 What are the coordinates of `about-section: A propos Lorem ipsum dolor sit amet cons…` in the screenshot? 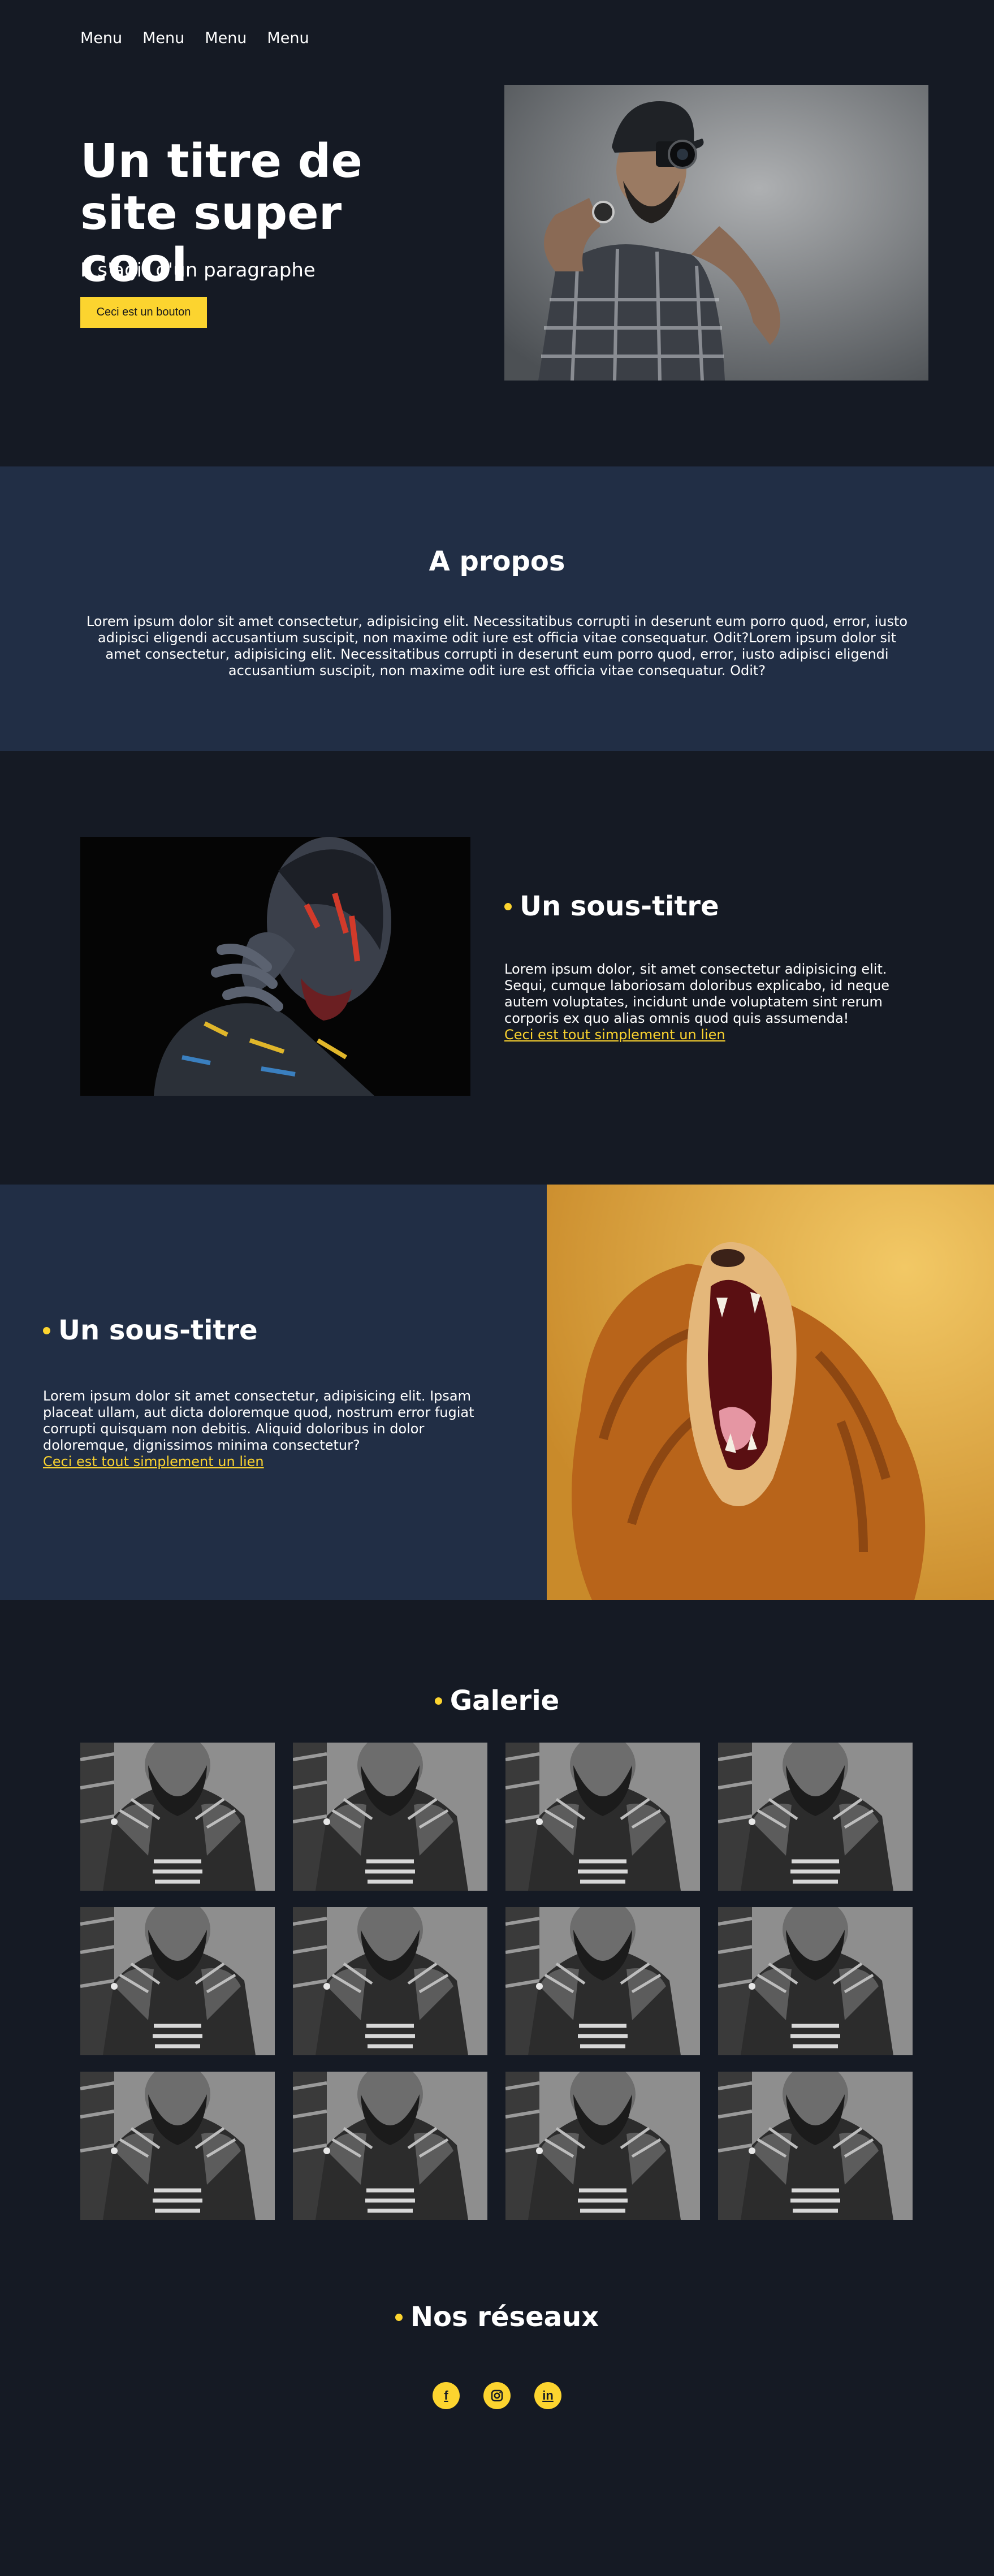 It's located at (497, 608).